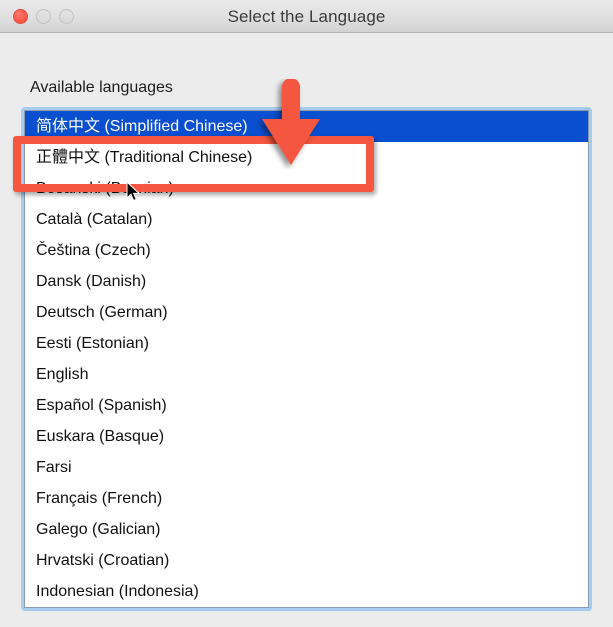  Describe the element at coordinates (306, 157) in the screenshot. I see `language-list-item: 正體中文 (Traditional Chinese)` at that location.